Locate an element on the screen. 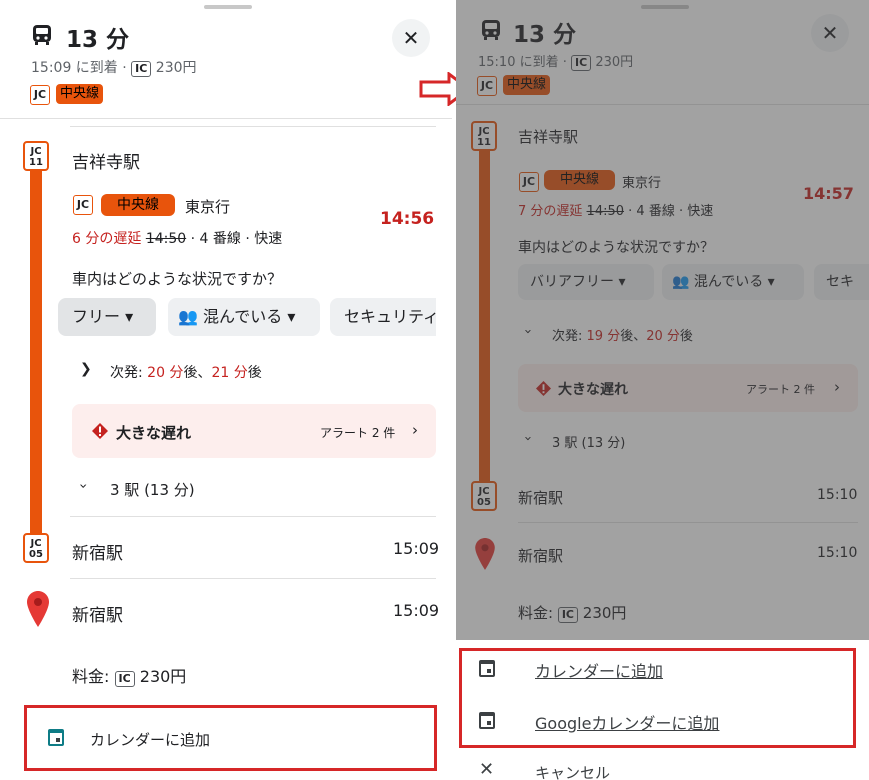  station-code-badge: JC 05 is located at coordinates (36, 548).